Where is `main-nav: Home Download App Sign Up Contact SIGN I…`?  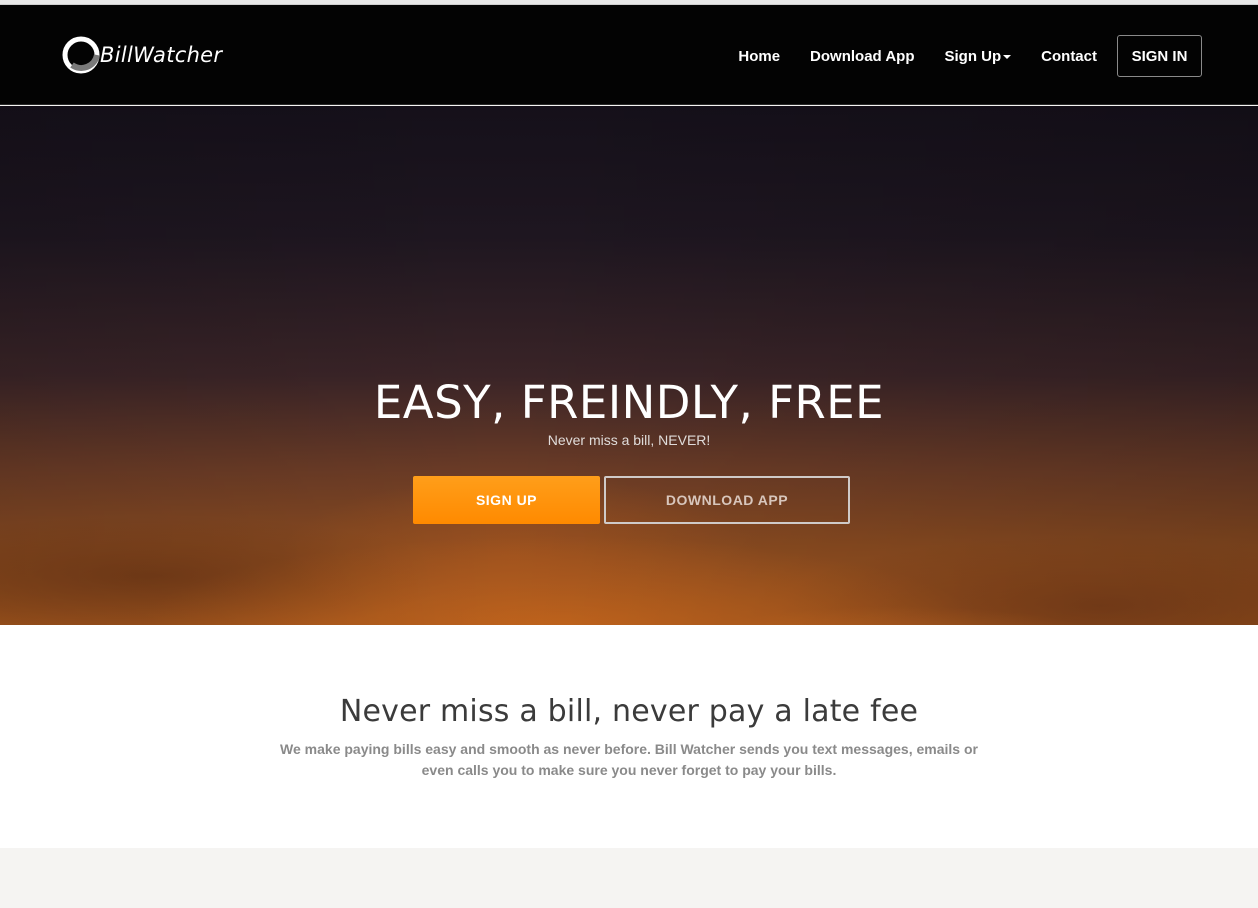 main-nav: Home Download App Sign Up Contact SIGN I… is located at coordinates (955, 56).